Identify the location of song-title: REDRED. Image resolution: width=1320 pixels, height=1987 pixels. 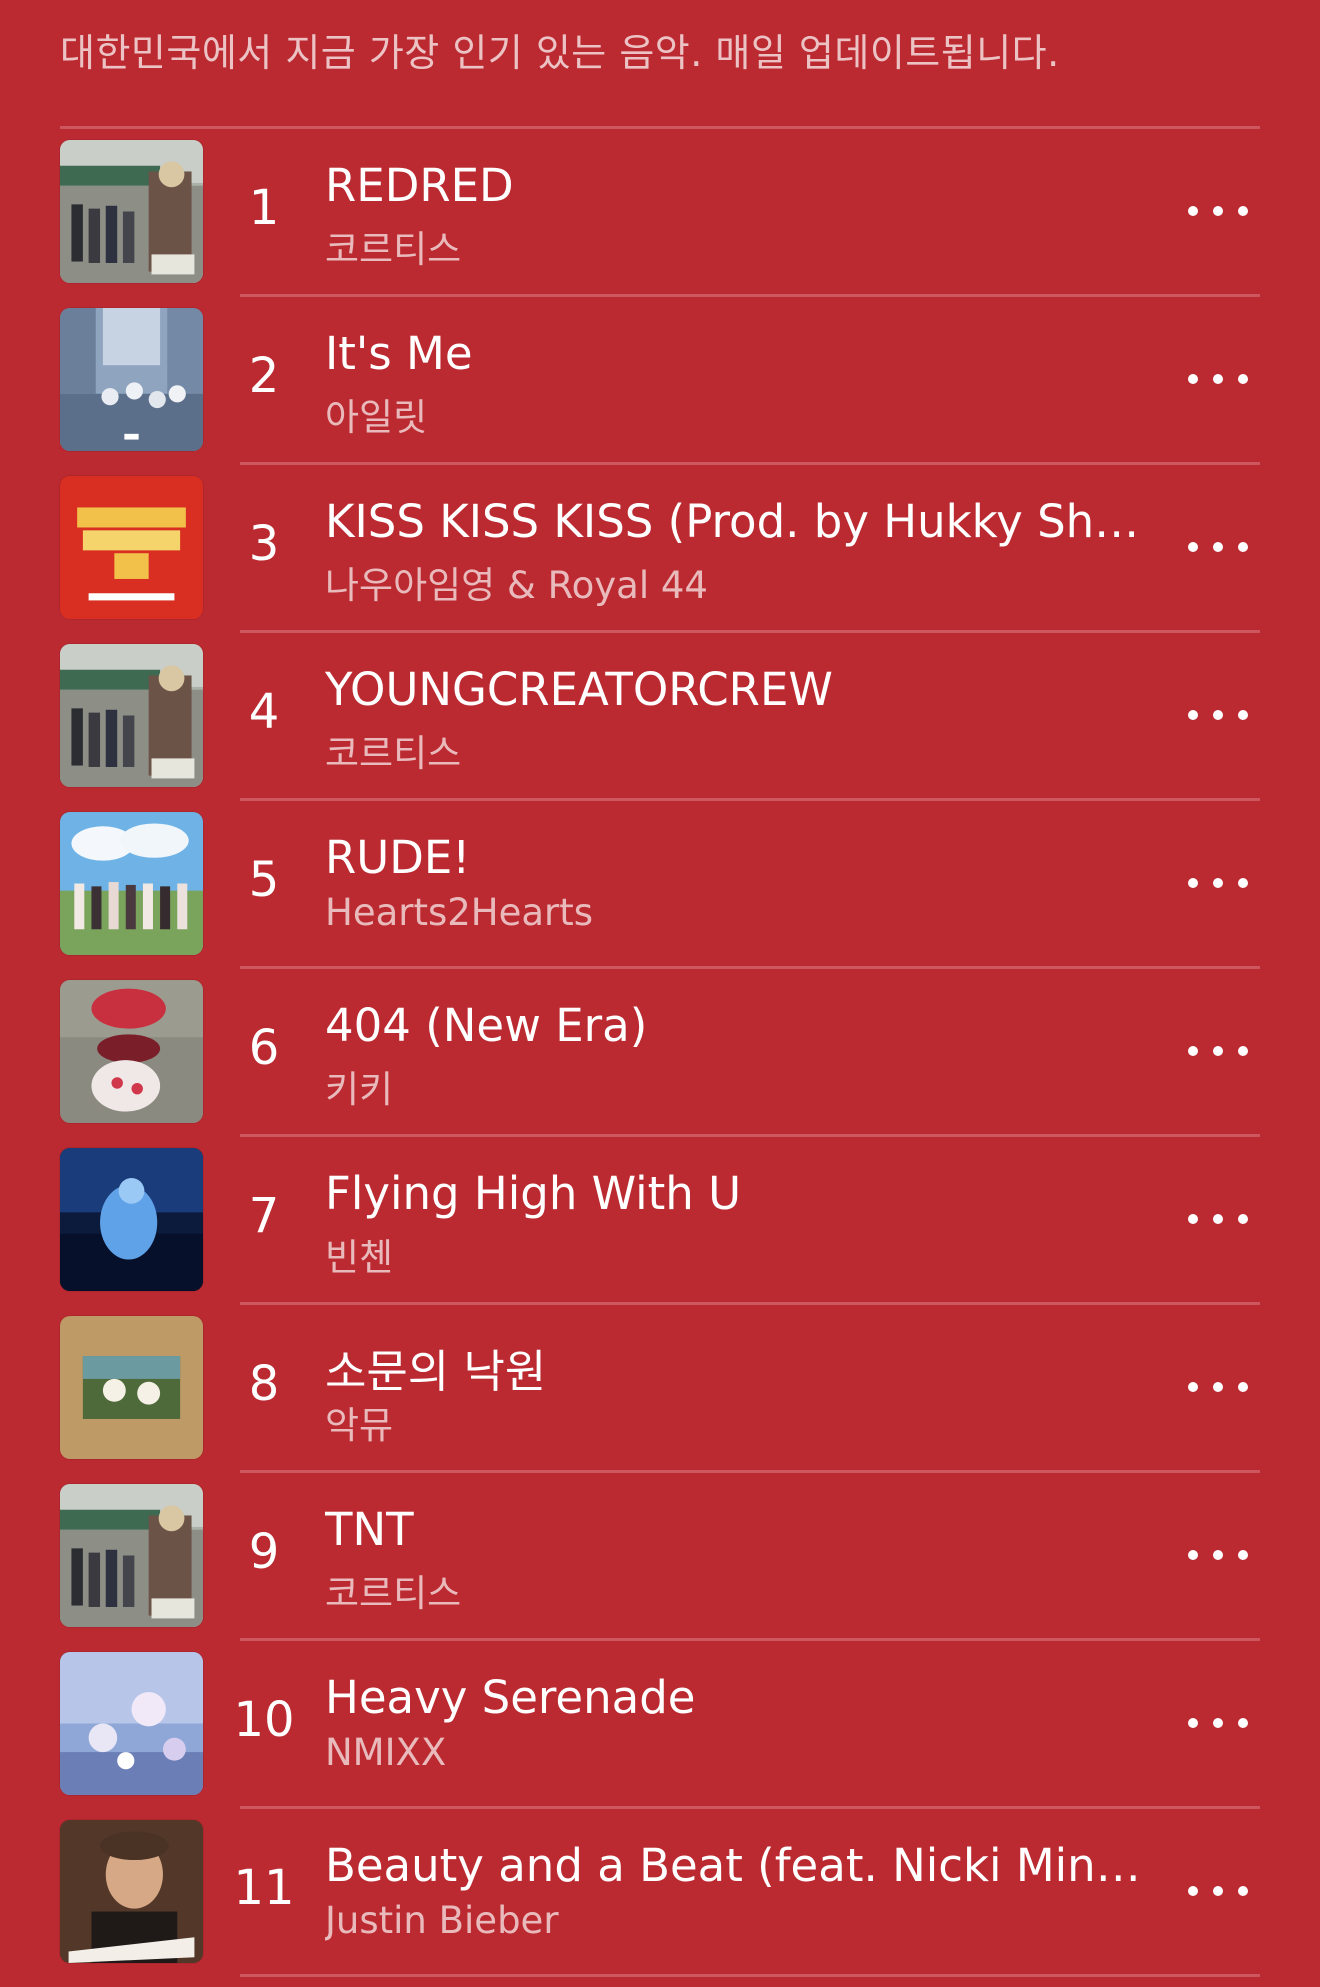
(735, 185).